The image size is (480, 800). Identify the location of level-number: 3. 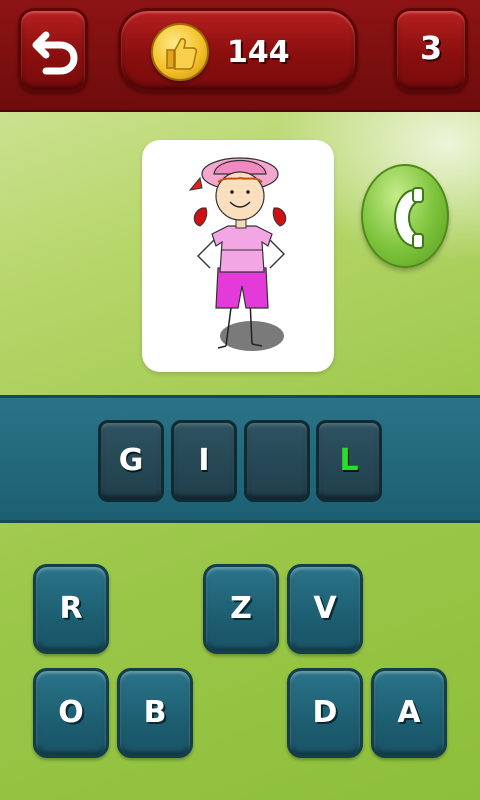
(431, 48).